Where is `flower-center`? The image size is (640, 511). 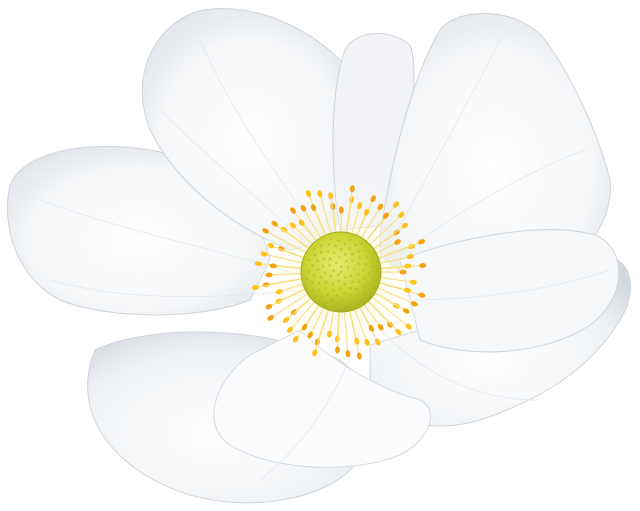
flower-center is located at coordinates (341, 272).